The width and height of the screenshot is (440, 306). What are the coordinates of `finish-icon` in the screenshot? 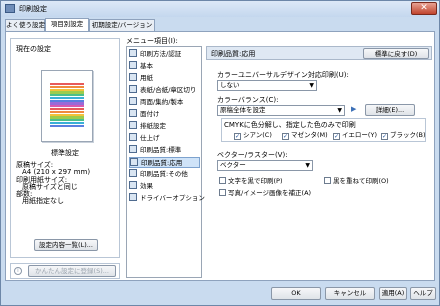 It's located at (133, 137).